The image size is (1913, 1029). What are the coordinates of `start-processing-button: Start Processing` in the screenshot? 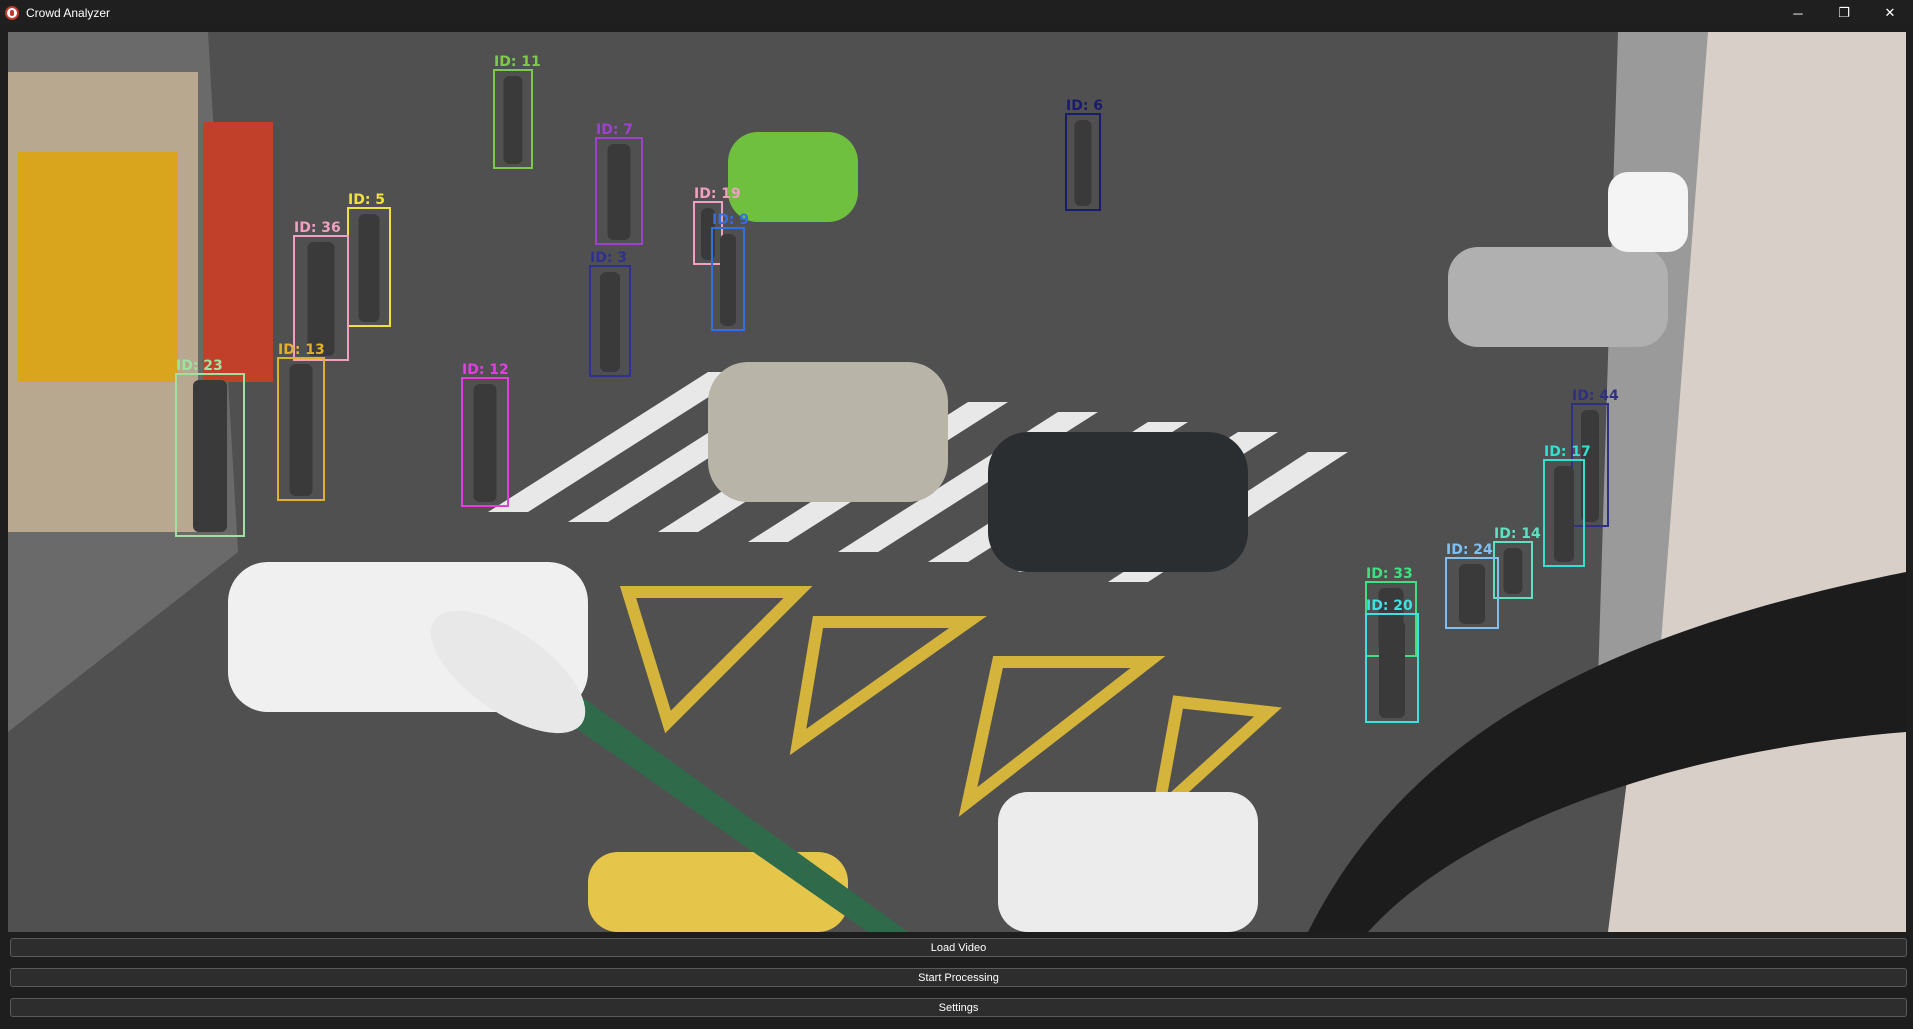 It's located at (958, 977).